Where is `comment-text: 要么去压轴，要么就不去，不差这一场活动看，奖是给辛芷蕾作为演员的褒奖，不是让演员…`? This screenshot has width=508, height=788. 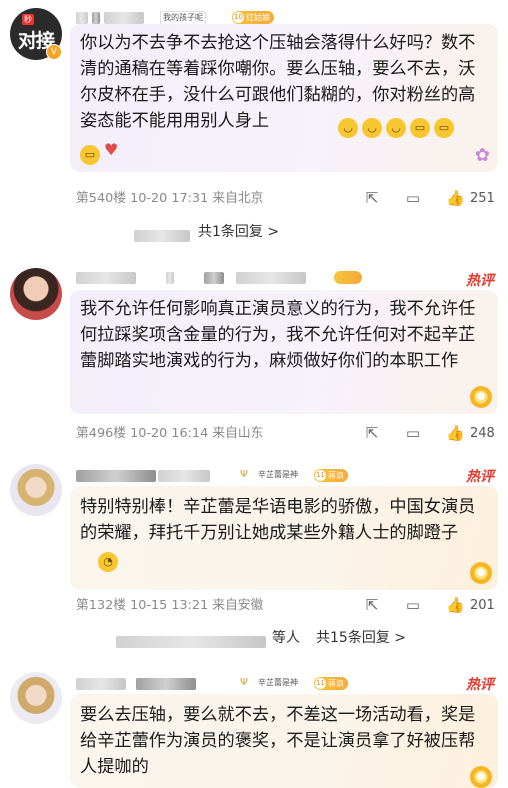
comment-text: 要么去压轴，要么就不去，不差这一场活动看，奖是给辛芷蕾作为演员的褒奖，不是让演员… is located at coordinates (278, 741).